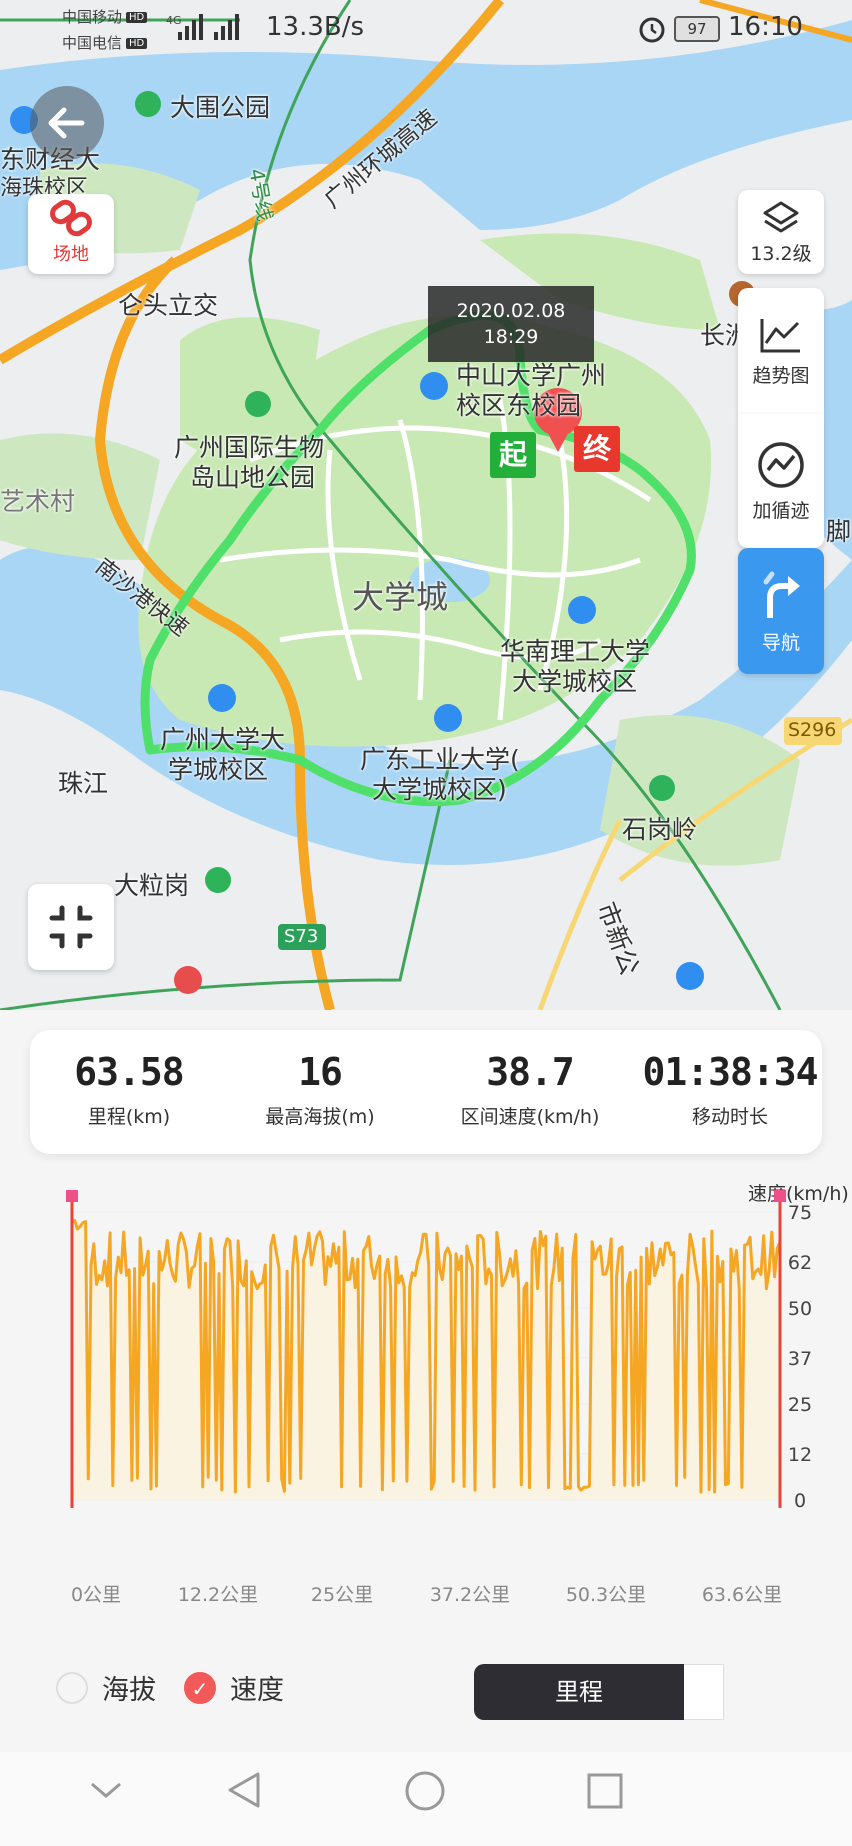  Describe the element at coordinates (729, 1117) in the screenshot. I see `stat-duration-label: 移动时长` at that location.